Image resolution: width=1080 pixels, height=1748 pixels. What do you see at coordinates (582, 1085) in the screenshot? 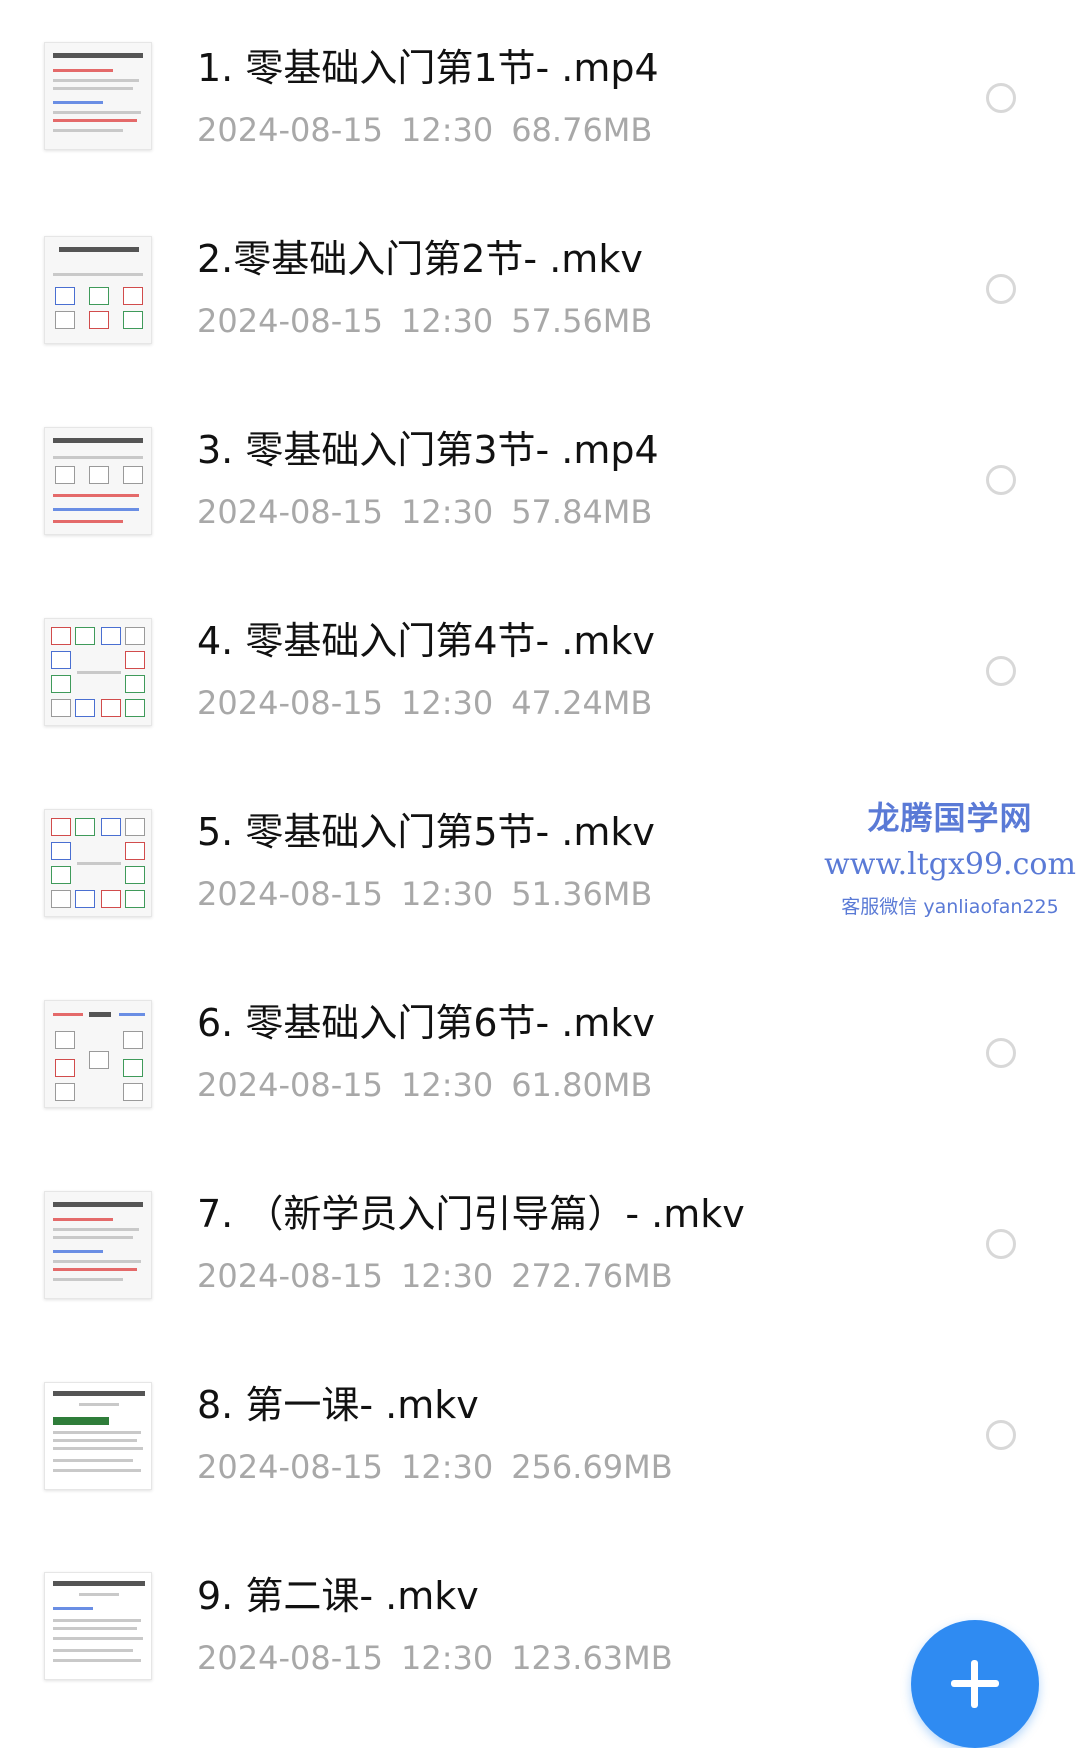
I see `file-size: 61.80MB` at bounding box center [582, 1085].